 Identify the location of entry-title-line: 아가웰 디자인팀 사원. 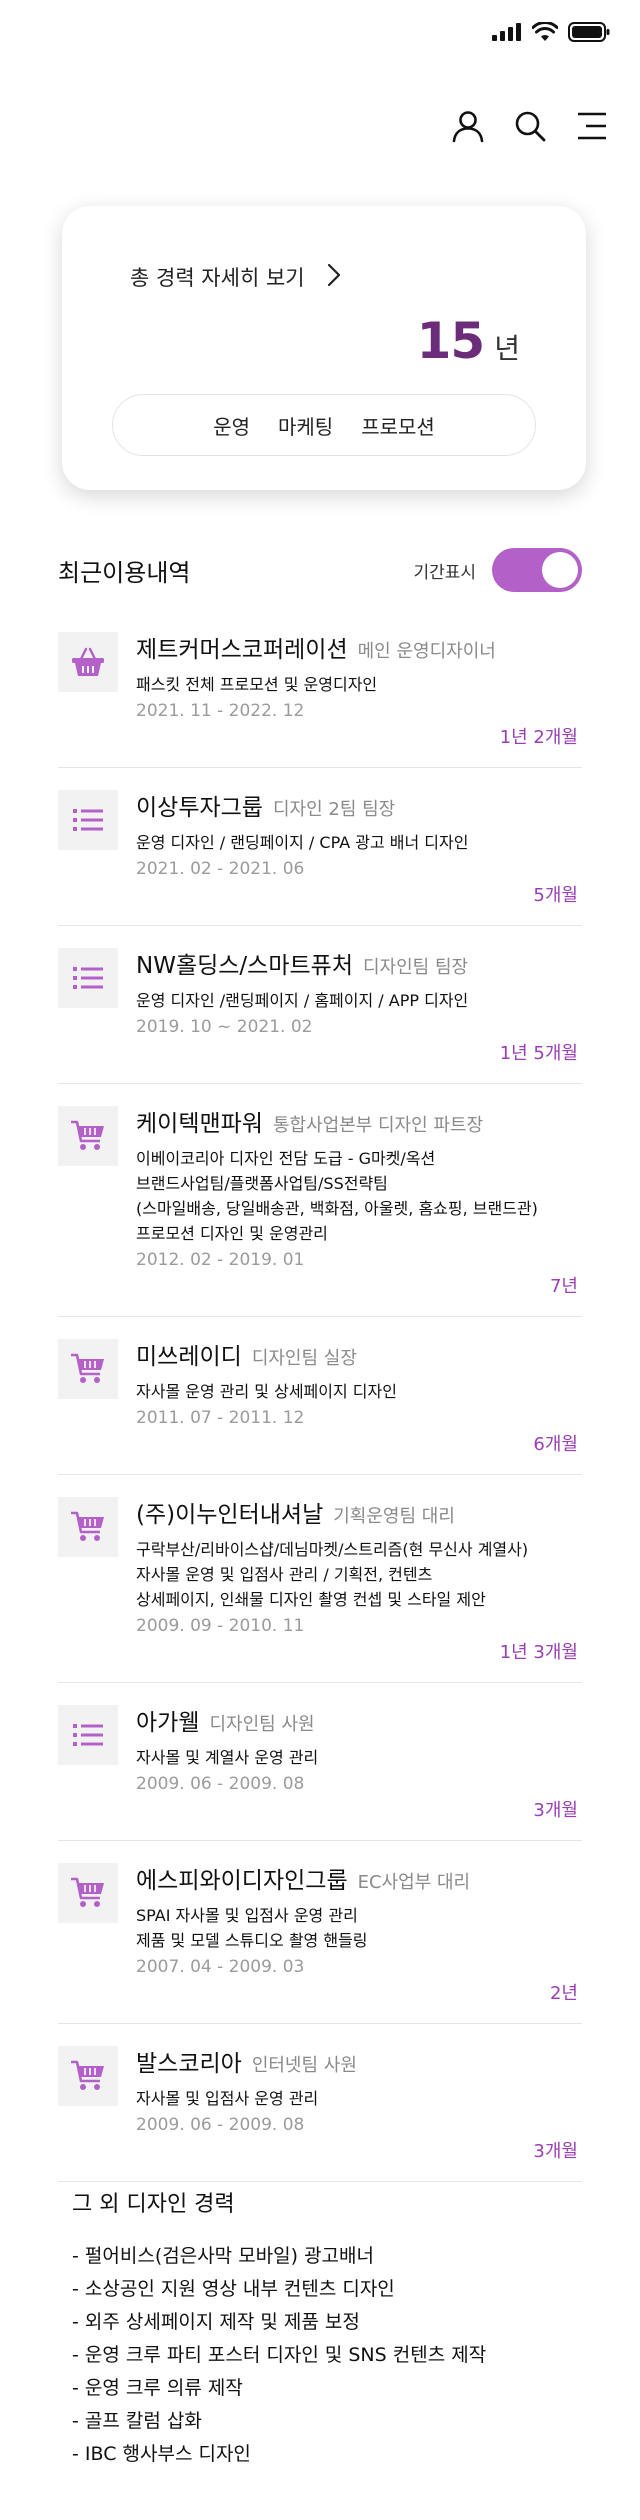
(357, 1720).